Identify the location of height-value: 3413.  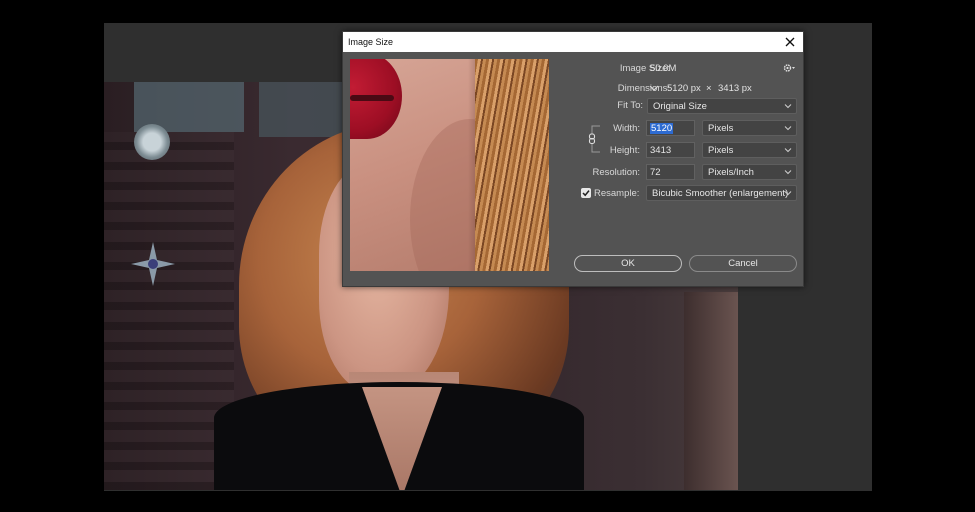
(661, 150).